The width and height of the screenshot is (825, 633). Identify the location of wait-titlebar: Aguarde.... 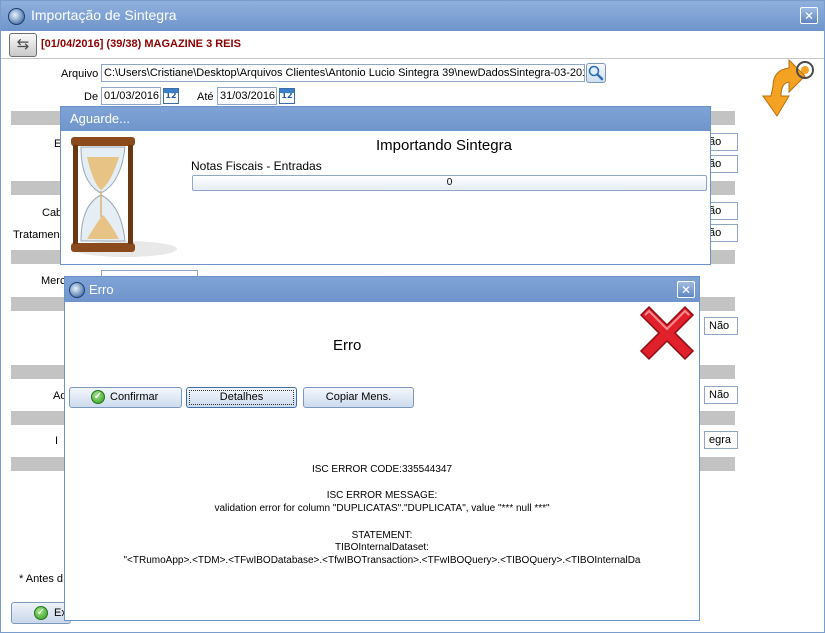
(385, 119).